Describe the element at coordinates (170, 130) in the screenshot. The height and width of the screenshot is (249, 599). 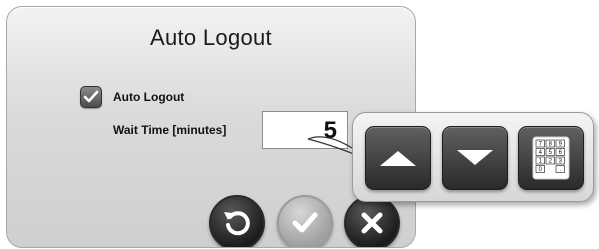
I see `wait-time-label: Wait Time [minutes]` at that location.